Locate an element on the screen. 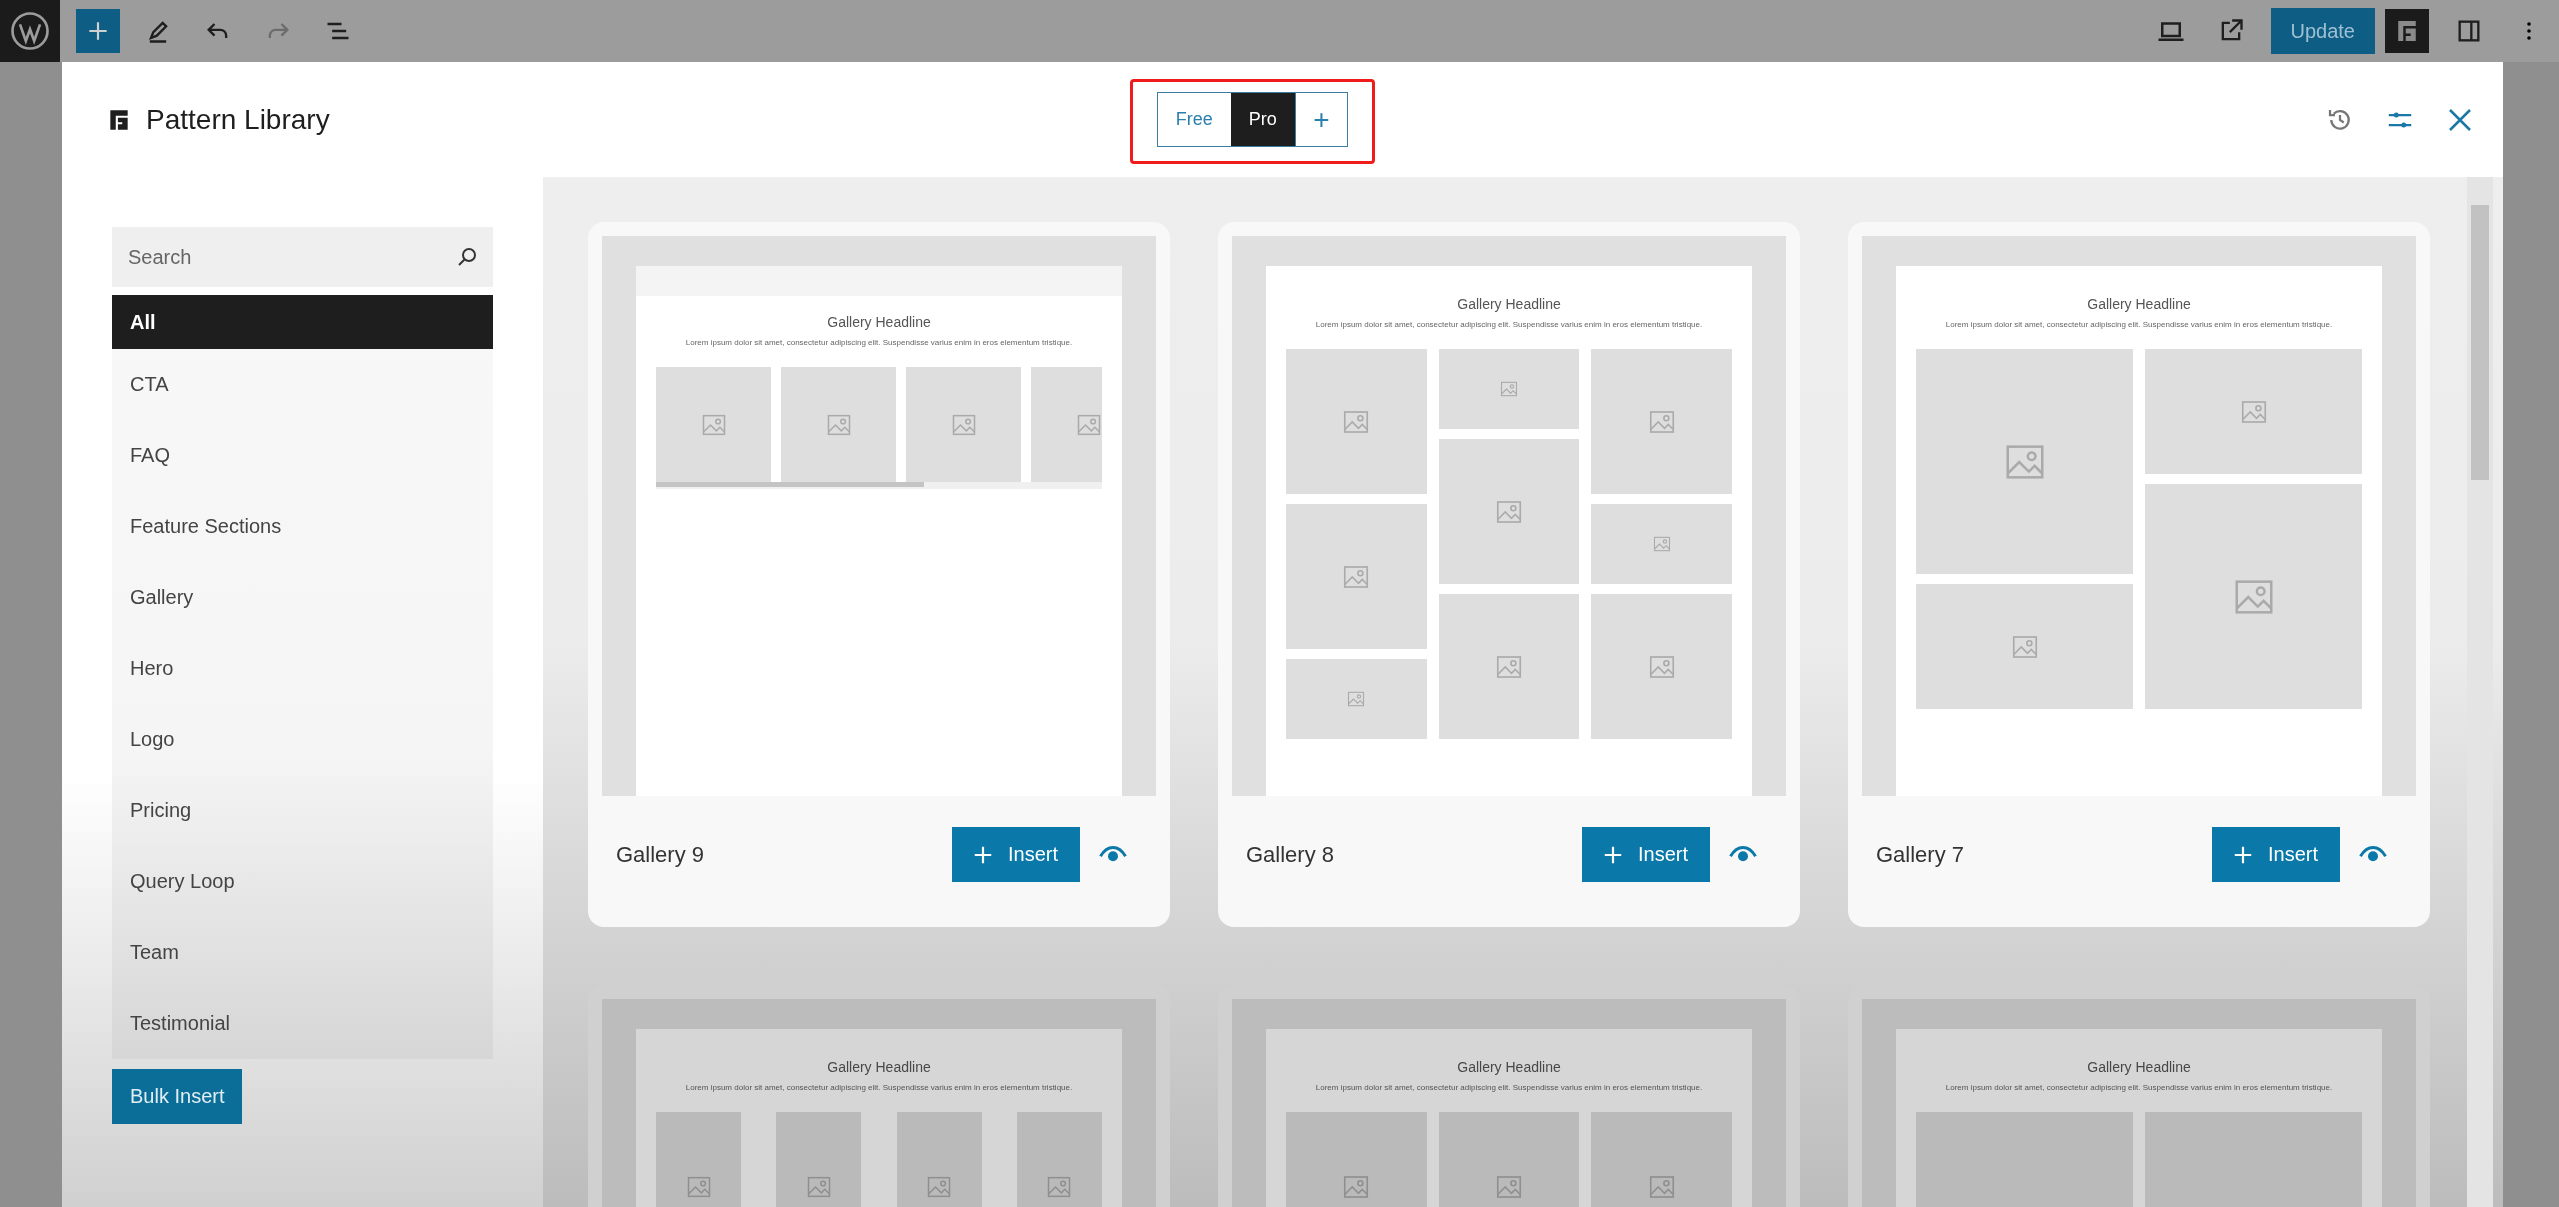  category-item: Feature Sections is located at coordinates (302, 526).